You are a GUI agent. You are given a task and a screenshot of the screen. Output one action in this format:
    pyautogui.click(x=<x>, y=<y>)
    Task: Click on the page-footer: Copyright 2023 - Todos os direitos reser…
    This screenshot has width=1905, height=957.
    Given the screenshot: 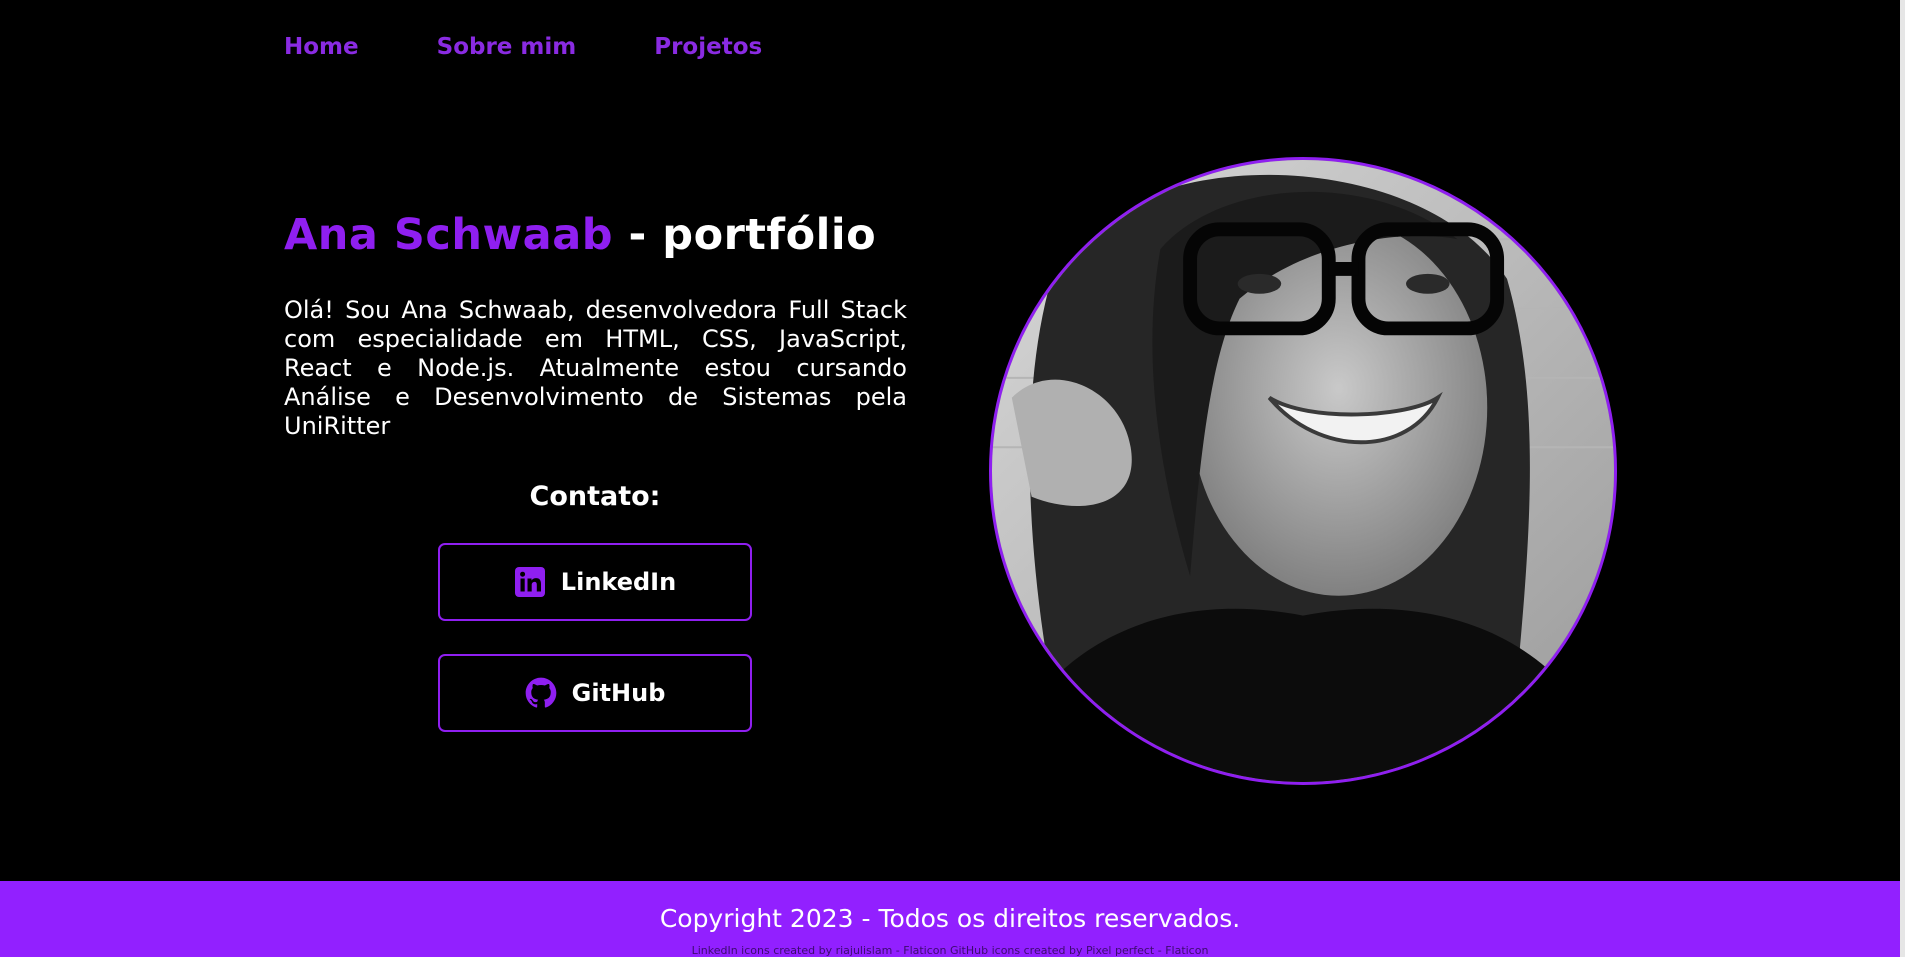 What is the action you would take?
    pyautogui.click(x=950, y=919)
    